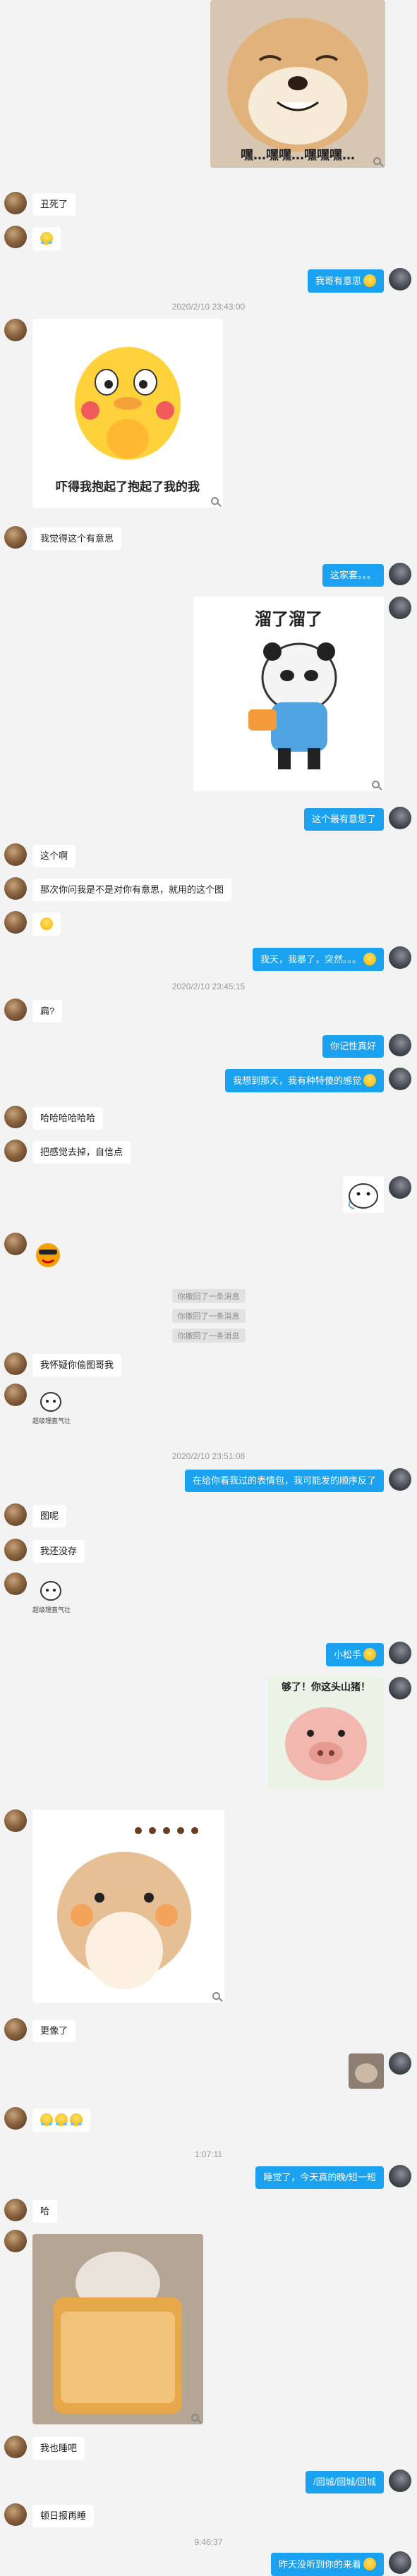 This screenshot has height=2576, width=417. What do you see at coordinates (297, 1081) in the screenshot?
I see `message-text: 我想到那天，我有种特傻的感觉` at bounding box center [297, 1081].